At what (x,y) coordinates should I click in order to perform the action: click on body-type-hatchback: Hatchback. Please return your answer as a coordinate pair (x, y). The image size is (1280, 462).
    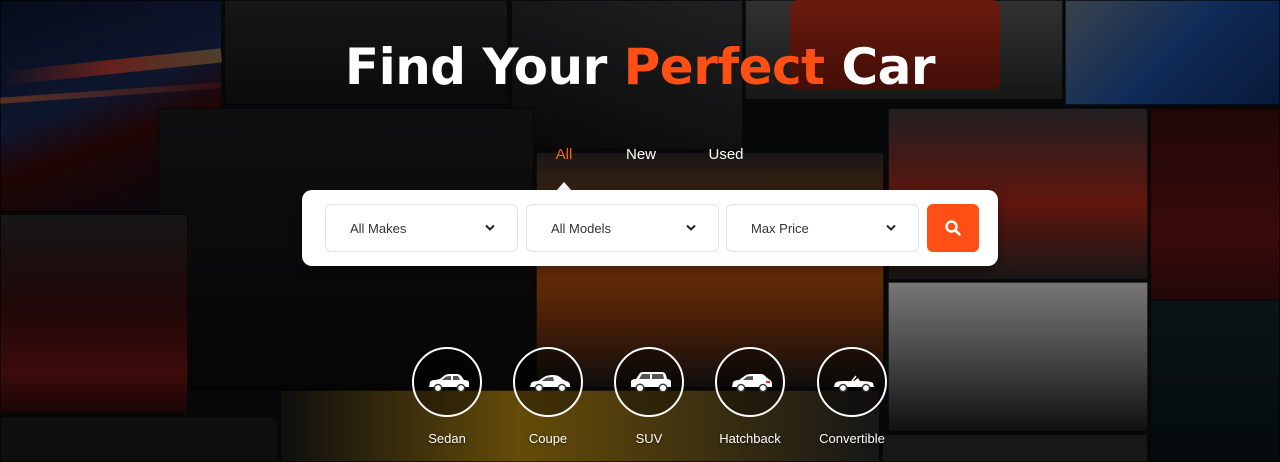
    Looking at the image, I should click on (750, 396).